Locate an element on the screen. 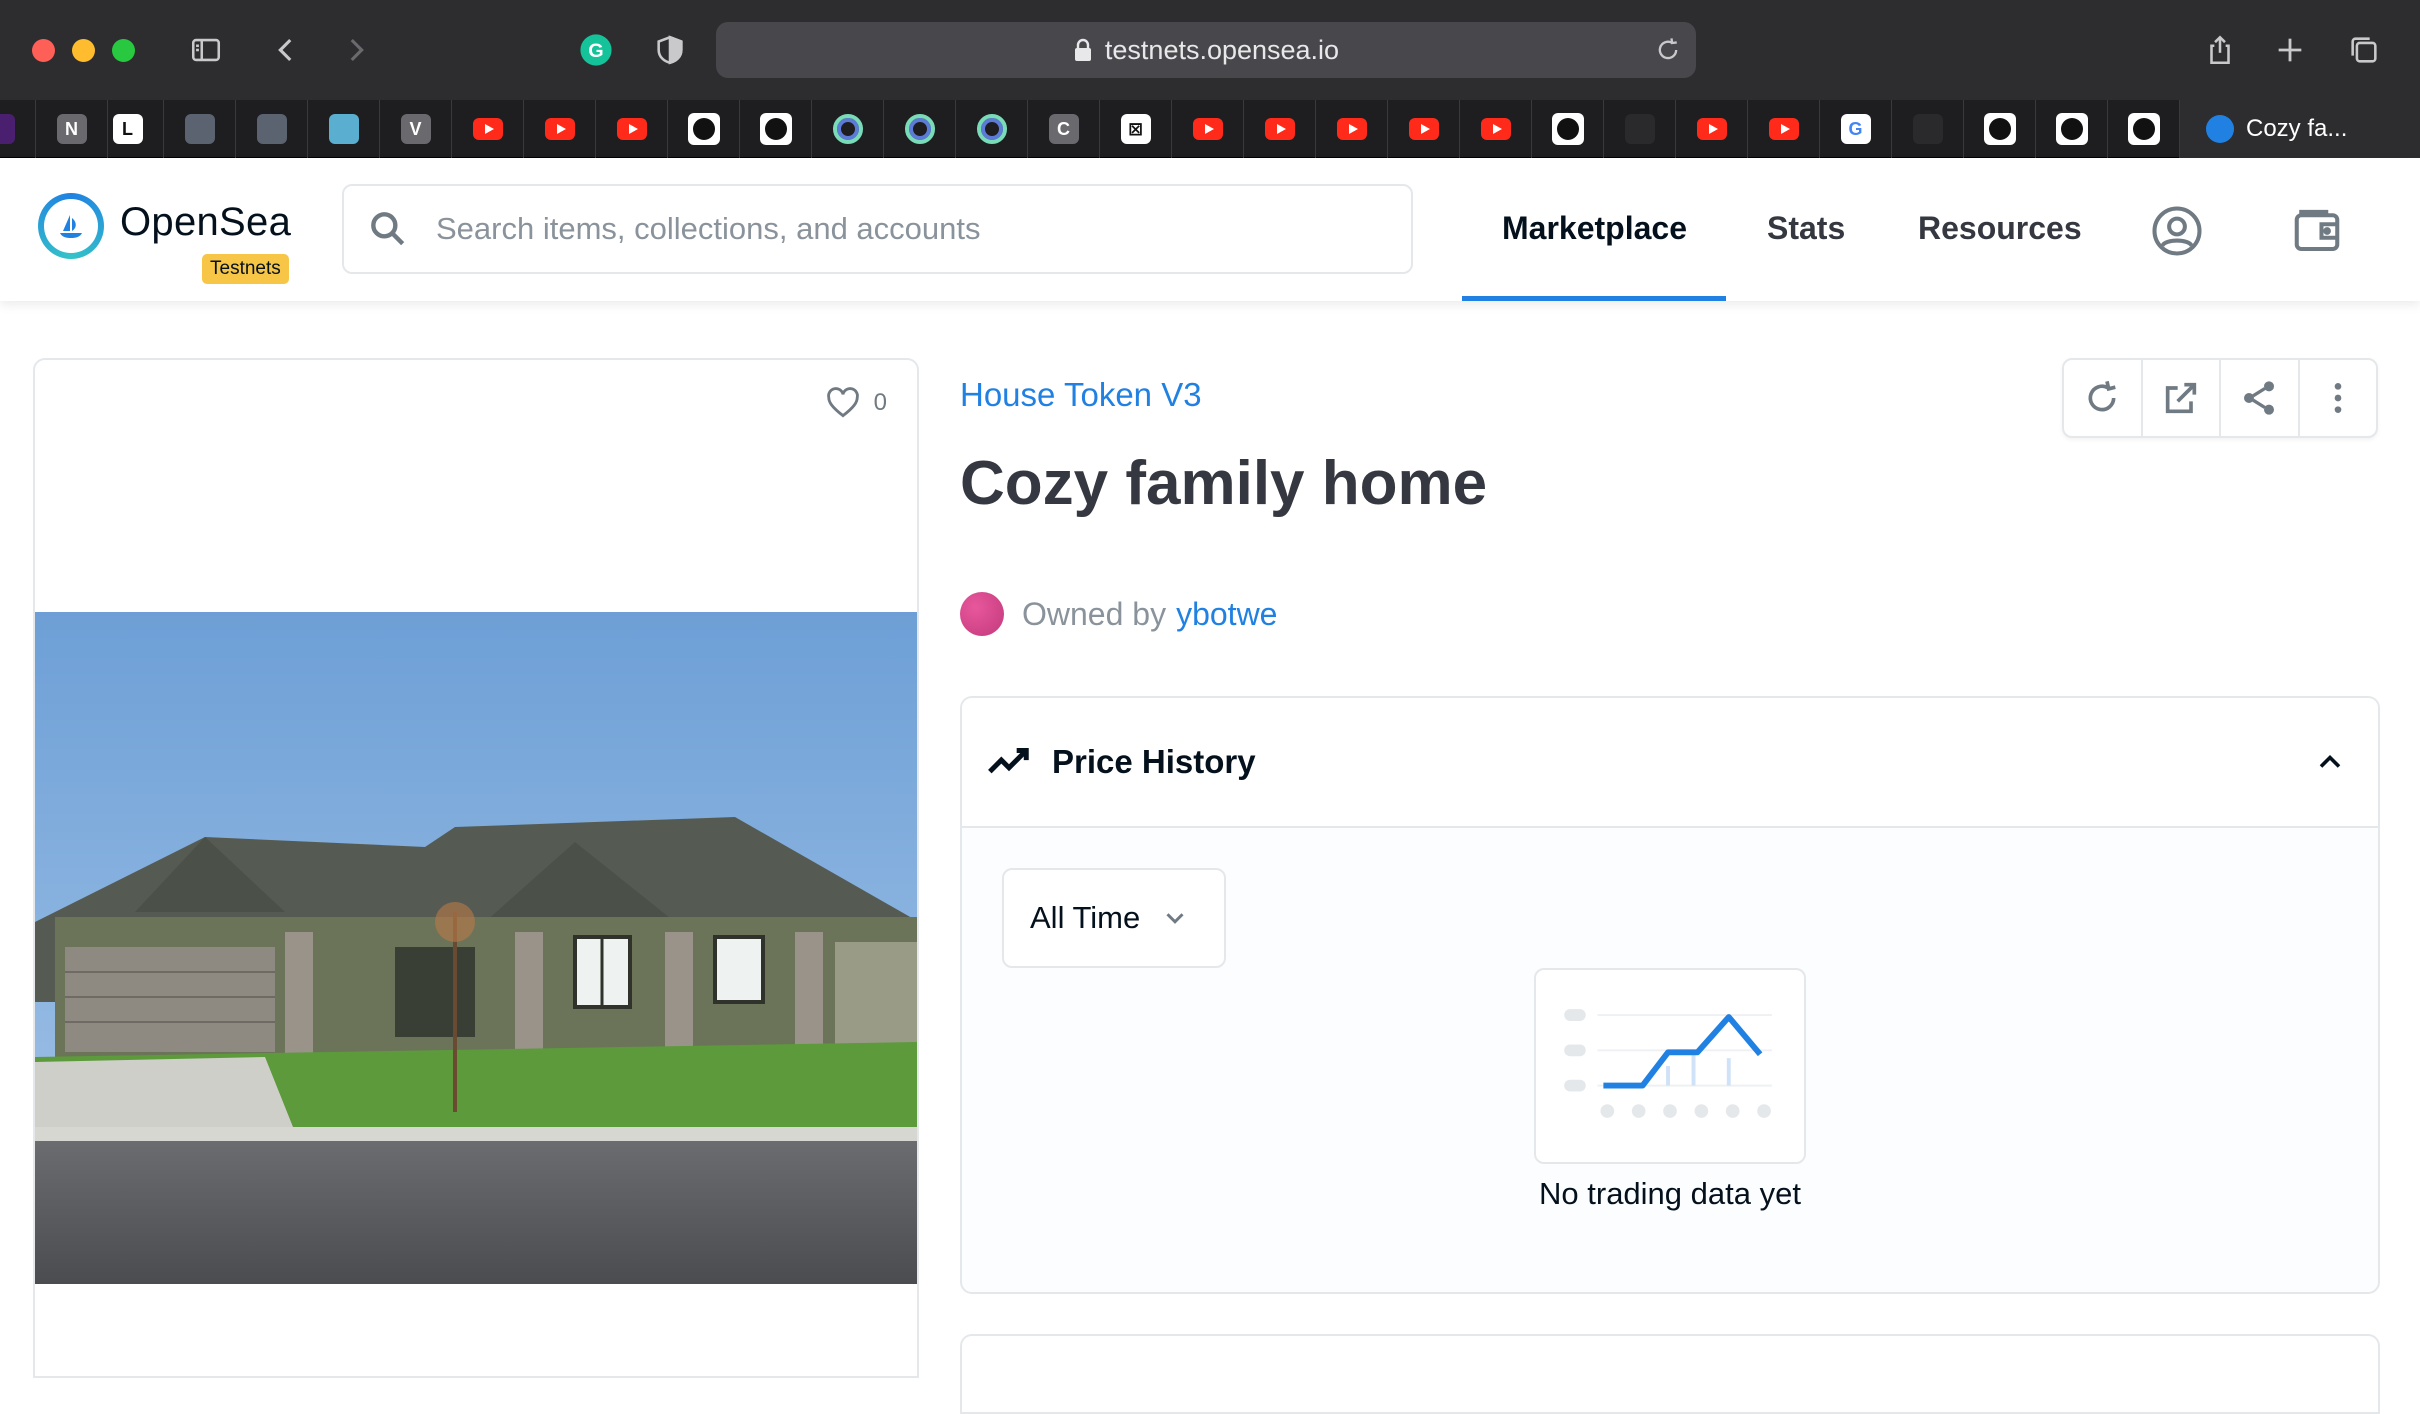 The width and height of the screenshot is (2420, 1414). share-nodes-icon is located at coordinates (2259, 398).